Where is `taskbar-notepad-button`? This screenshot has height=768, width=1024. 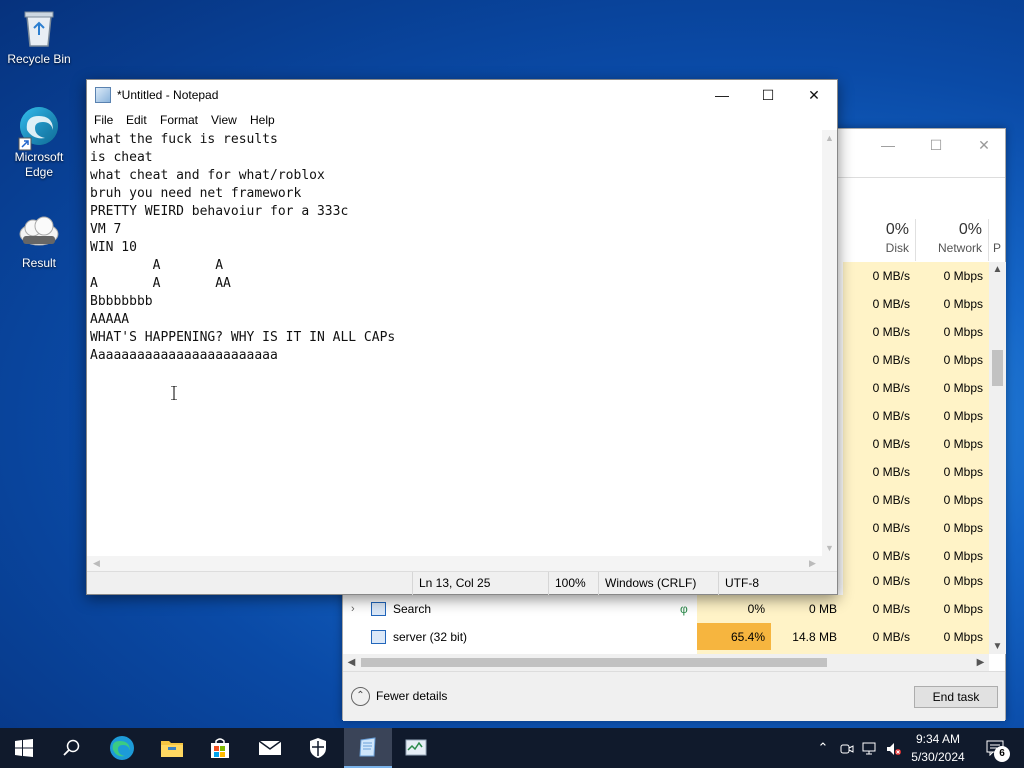
taskbar-notepad-button is located at coordinates (368, 748).